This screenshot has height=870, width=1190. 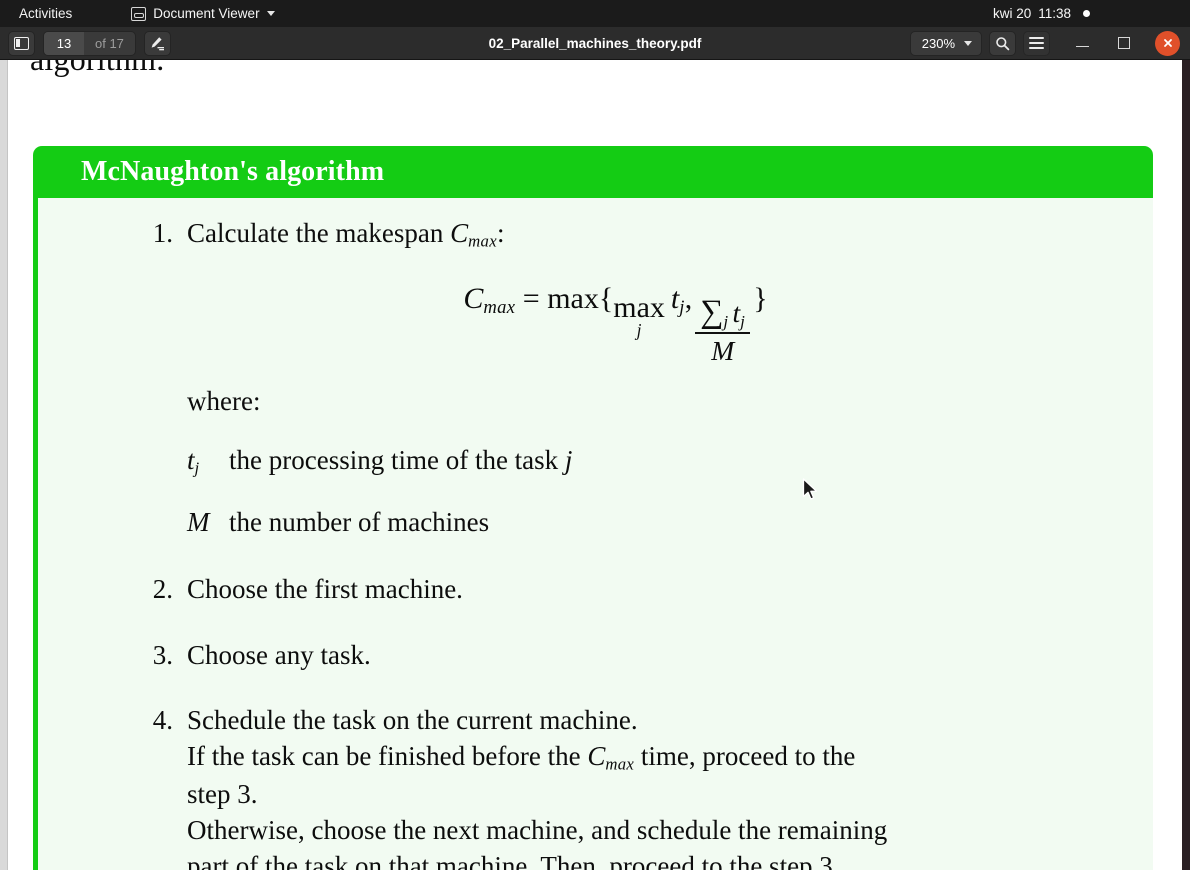 I want to click on eq-numer-t-subscript: j, so click(x=743, y=321).